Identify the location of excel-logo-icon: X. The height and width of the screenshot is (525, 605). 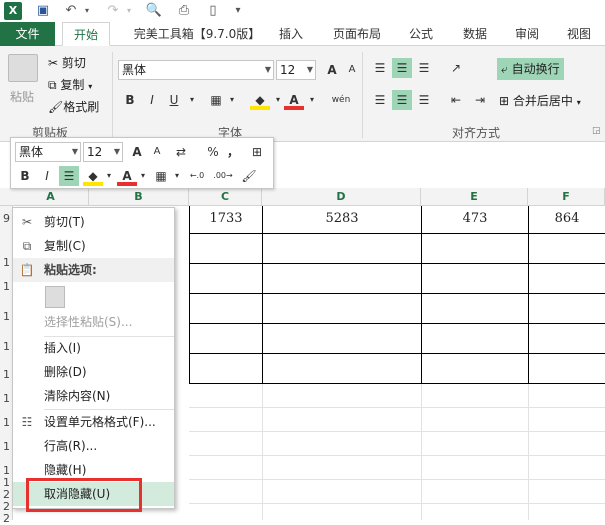
(13, 11).